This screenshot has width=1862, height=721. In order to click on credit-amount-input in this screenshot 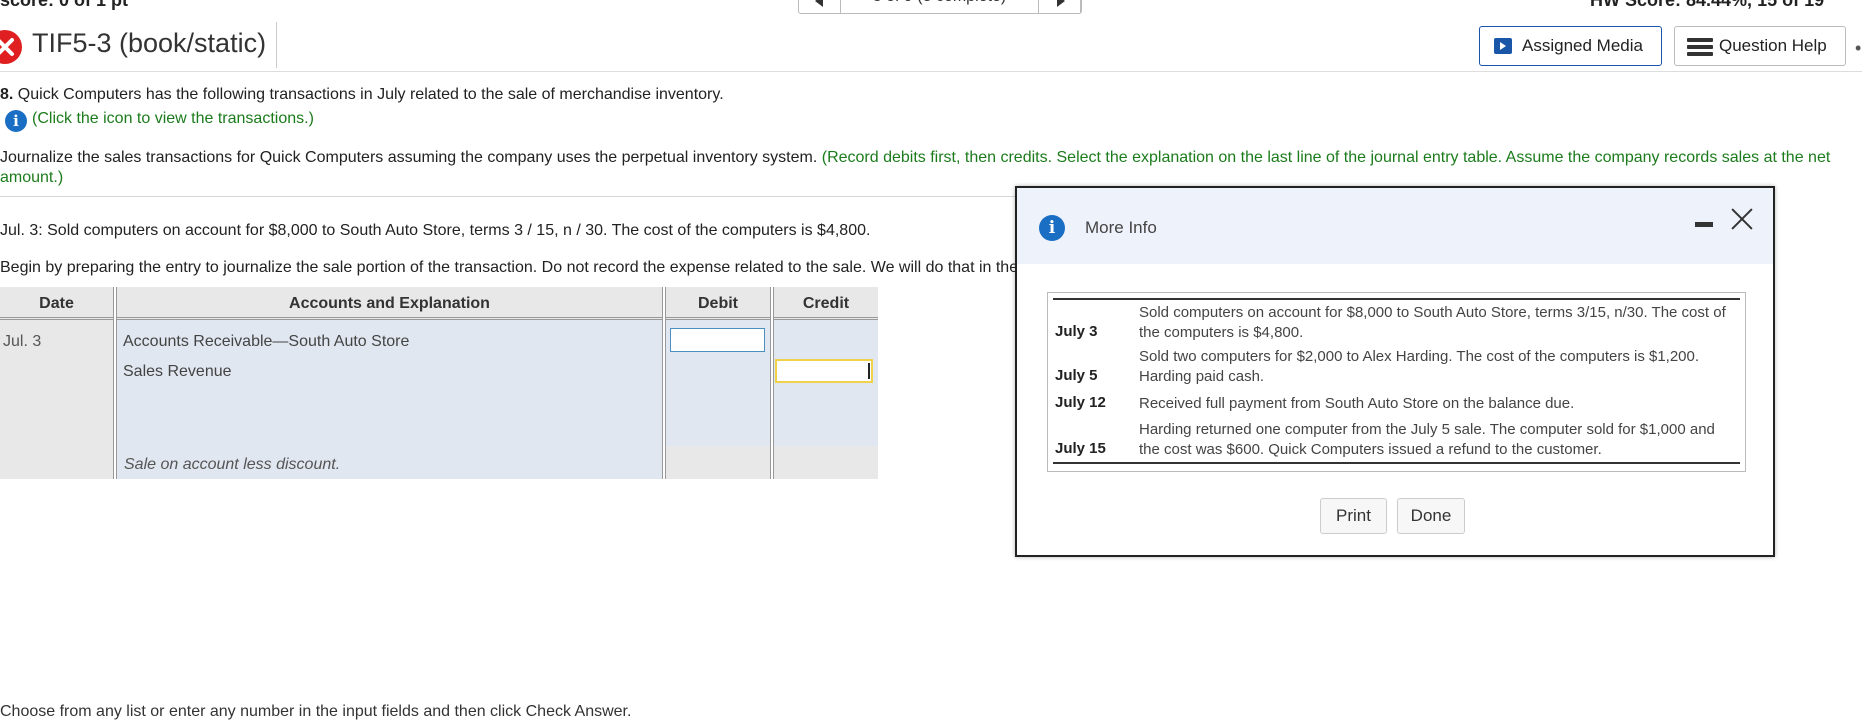, I will do `click(824, 371)`.